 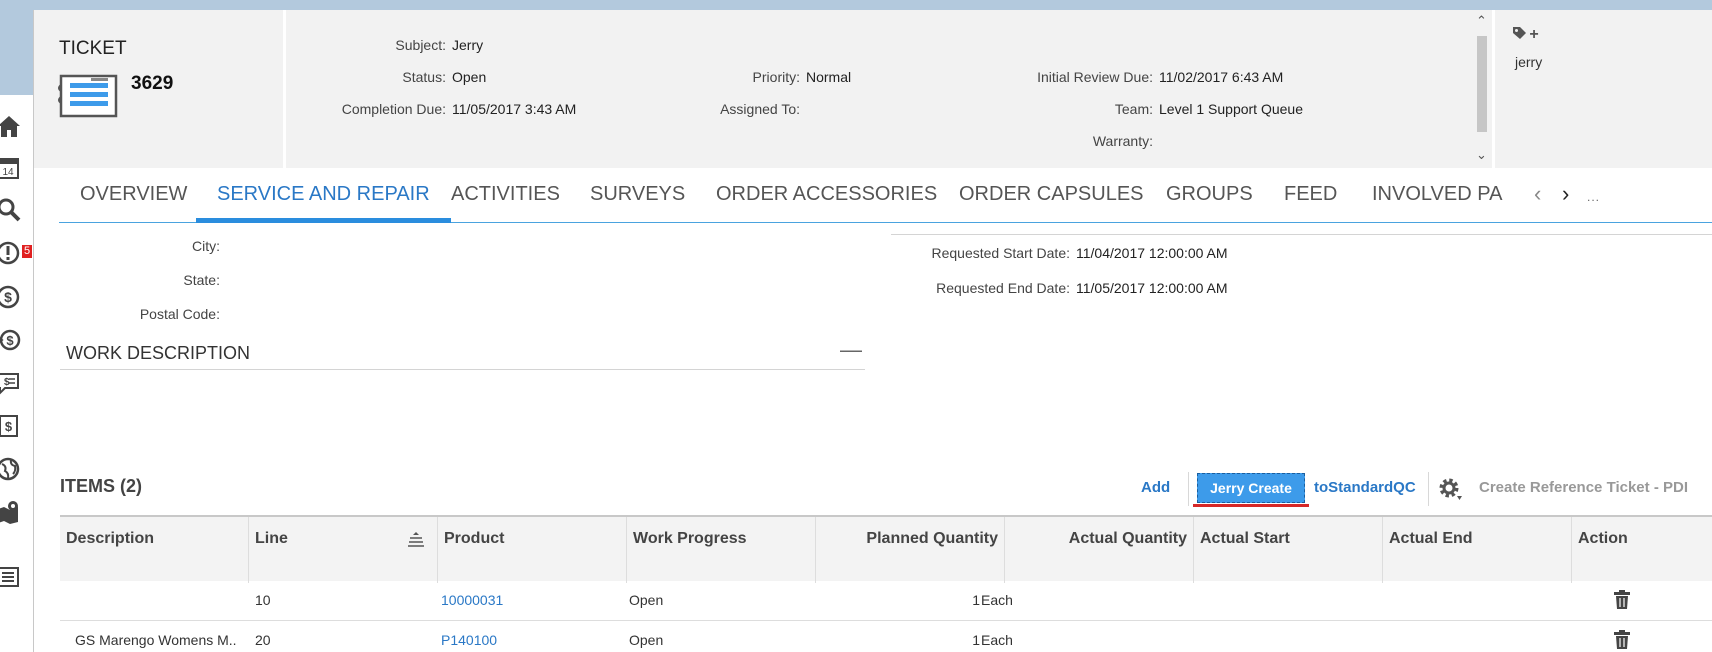 What do you see at coordinates (133, 203) in the screenshot?
I see `tab-overview: OVERVIEW` at bounding box center [133, 203].